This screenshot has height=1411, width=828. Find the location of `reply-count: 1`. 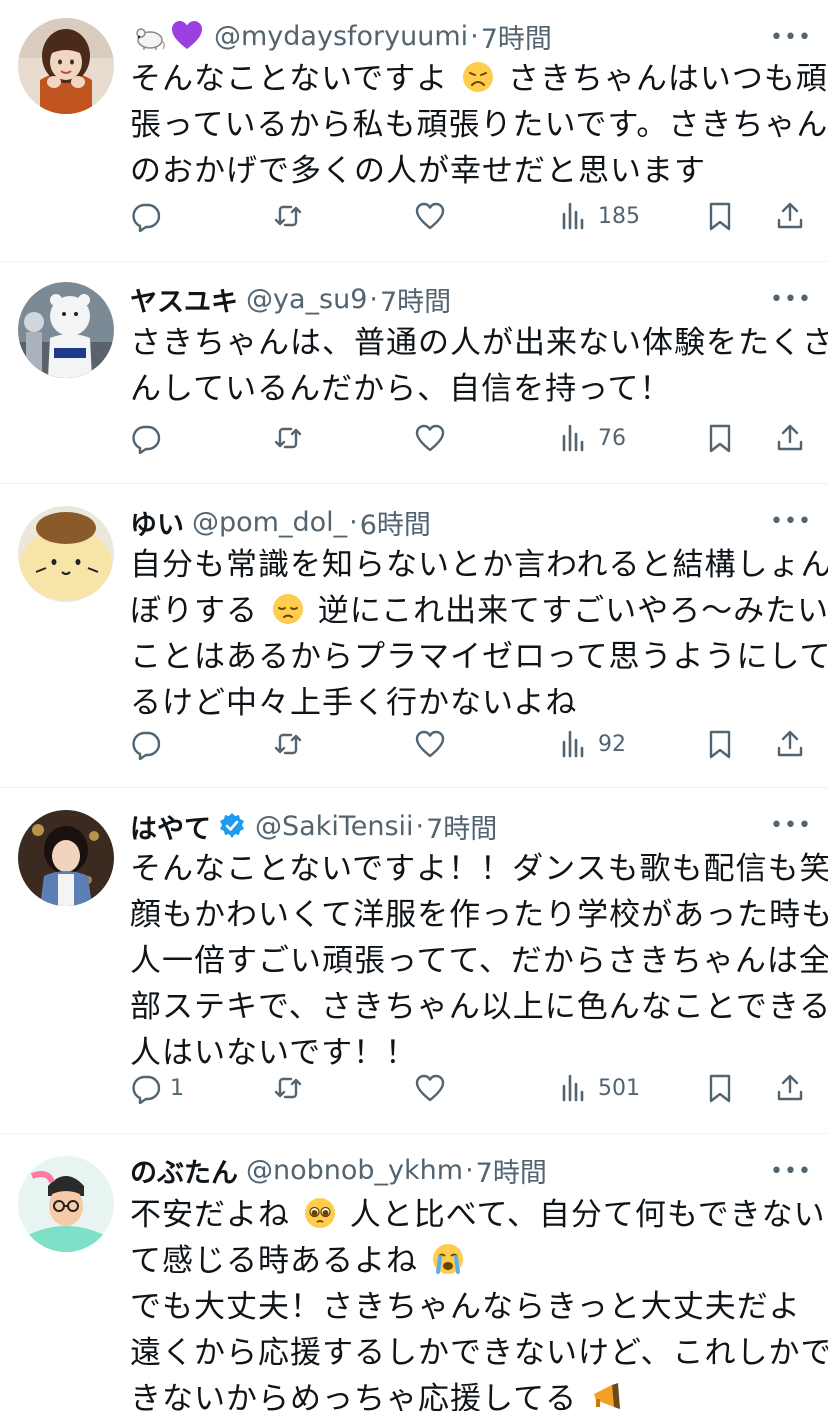

reply-count: 1 is located at coordinates (177, 1088).